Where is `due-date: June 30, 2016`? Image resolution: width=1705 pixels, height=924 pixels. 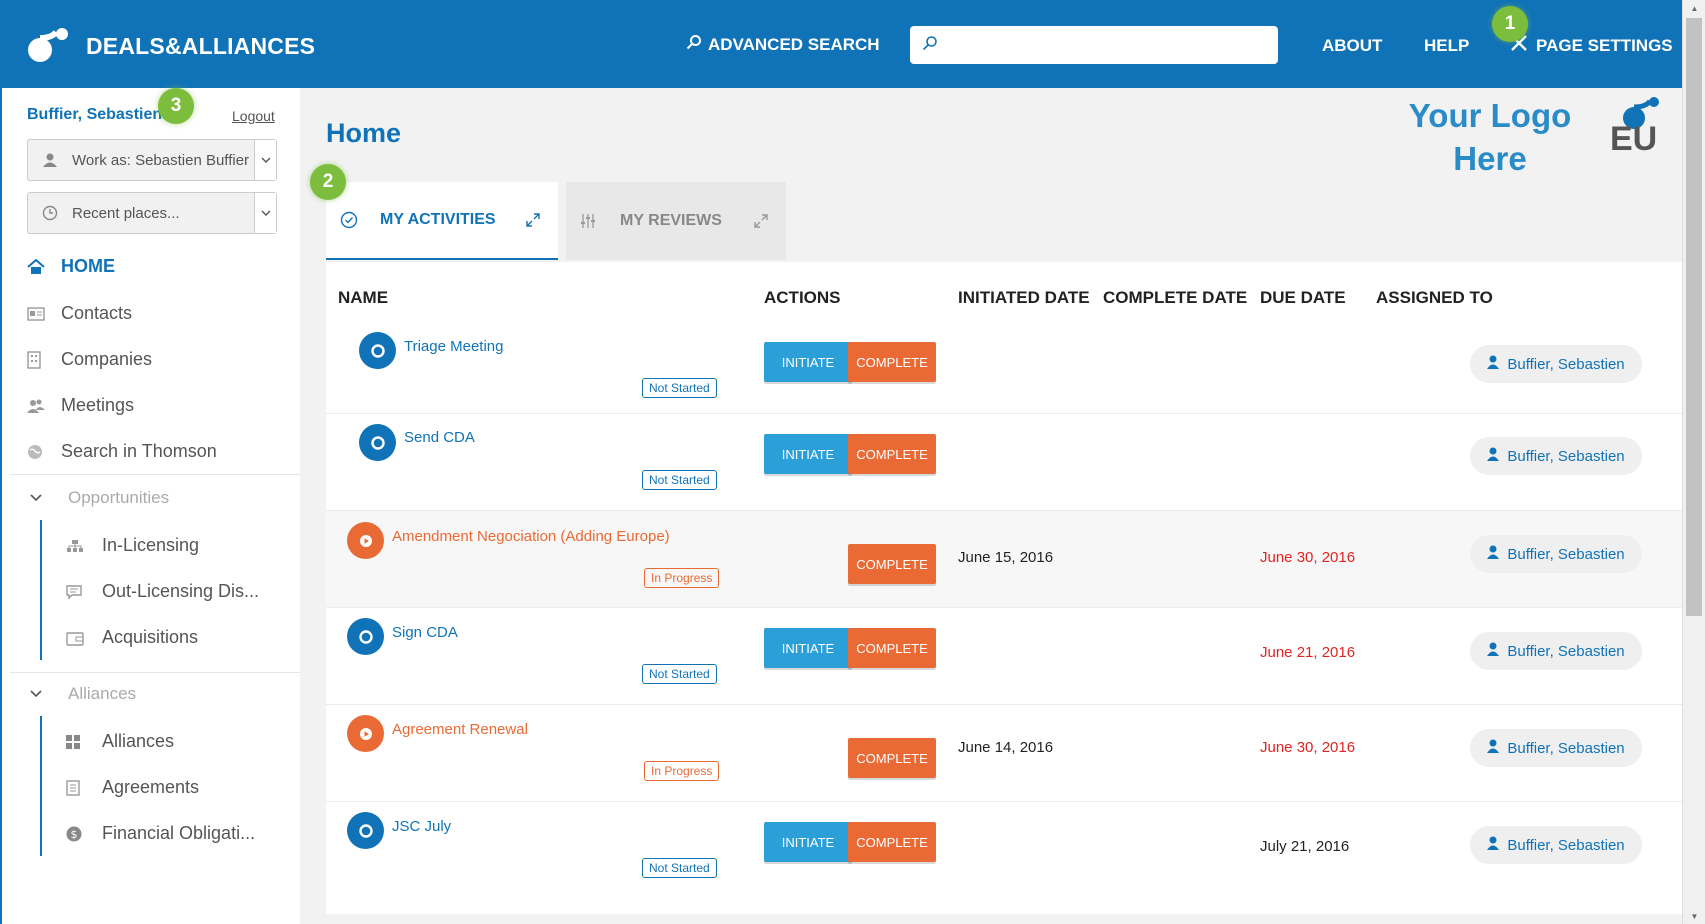
due-date: June 30, 2016 is located at coordinates (1308, 747).